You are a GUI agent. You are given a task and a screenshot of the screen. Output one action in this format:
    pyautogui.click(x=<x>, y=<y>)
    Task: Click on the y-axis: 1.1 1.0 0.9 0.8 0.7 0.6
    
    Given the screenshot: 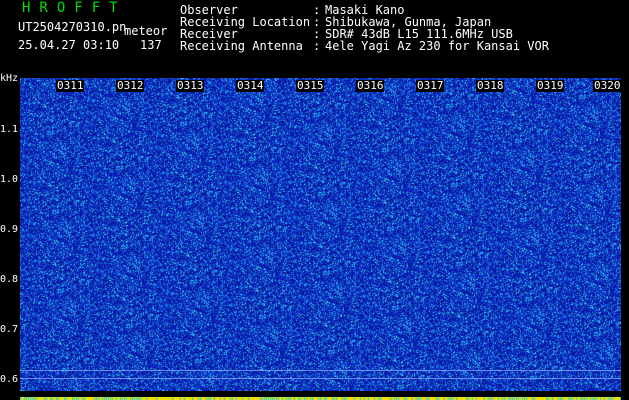 What is the action you would take?
    pyautogui.click(x=10, y=234)
    